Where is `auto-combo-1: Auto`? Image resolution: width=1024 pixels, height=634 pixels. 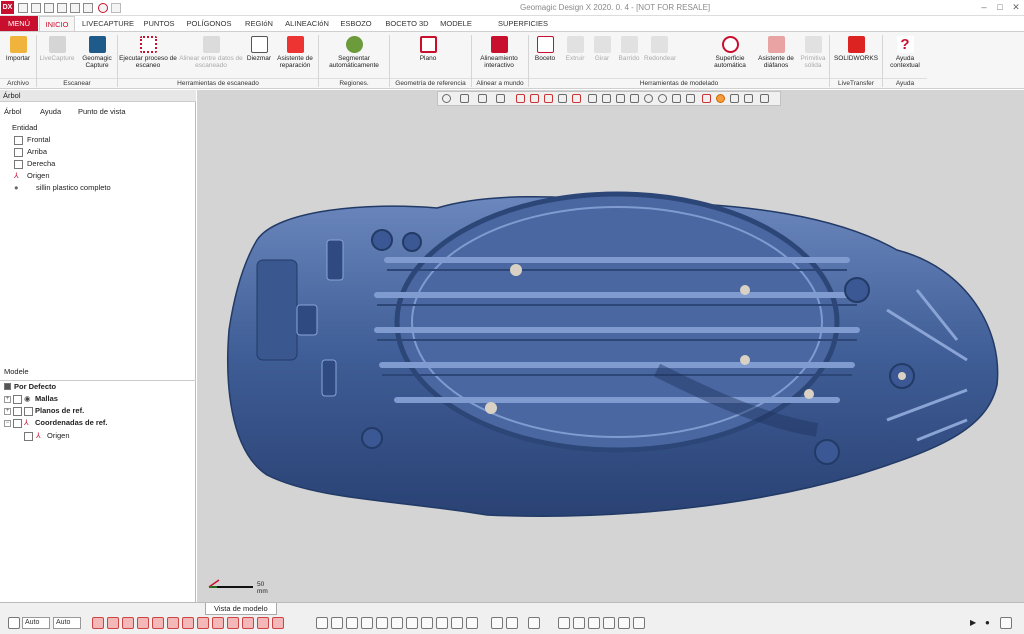
auto-combo-1: Auto is located at coordinates (36, 623).